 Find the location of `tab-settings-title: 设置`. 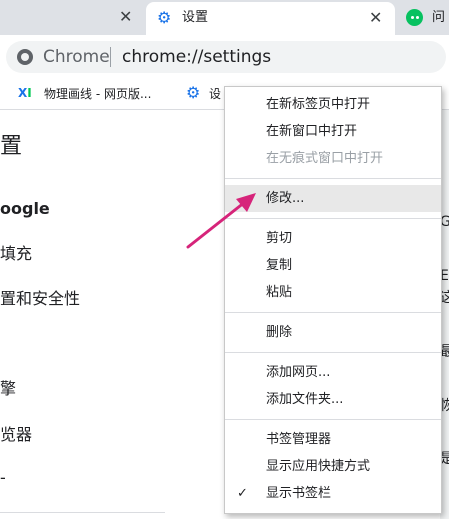

tab-settings-title: 设置 is located at coordinates (195, 17).